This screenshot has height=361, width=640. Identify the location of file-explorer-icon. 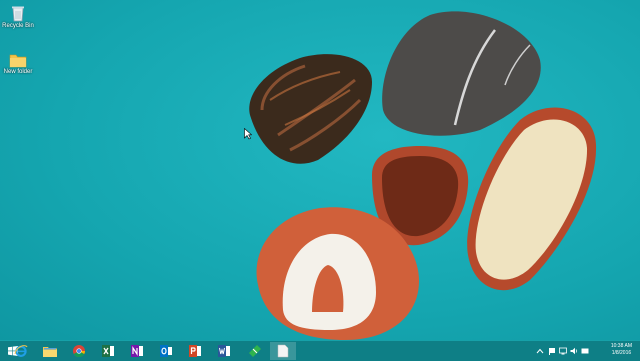
(50, 351).